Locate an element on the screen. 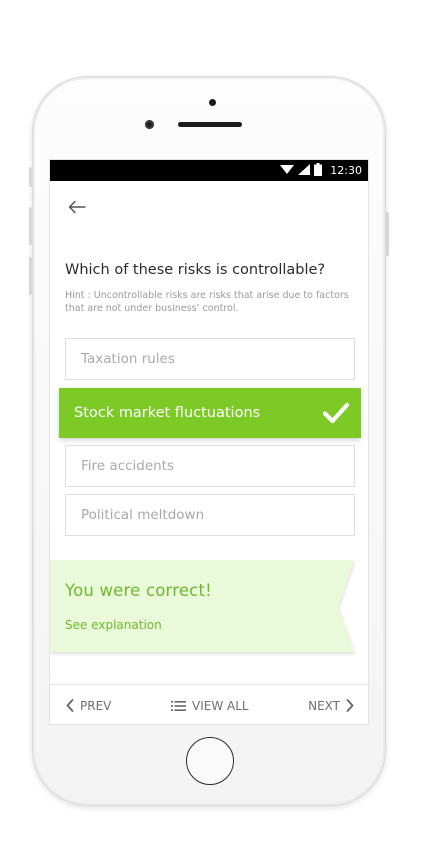  question-text: Which of these risks is controllable? is located at coordinates (195, 270).